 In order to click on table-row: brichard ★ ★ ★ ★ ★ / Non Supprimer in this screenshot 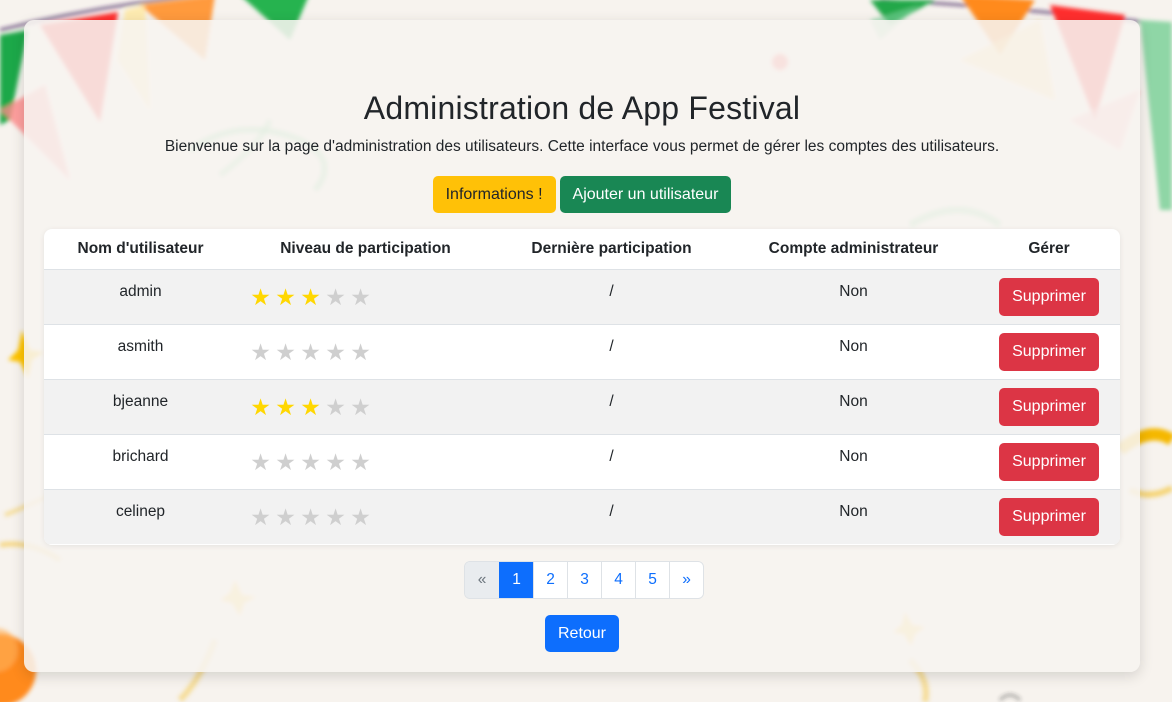, I will do `click(582, 462)`.